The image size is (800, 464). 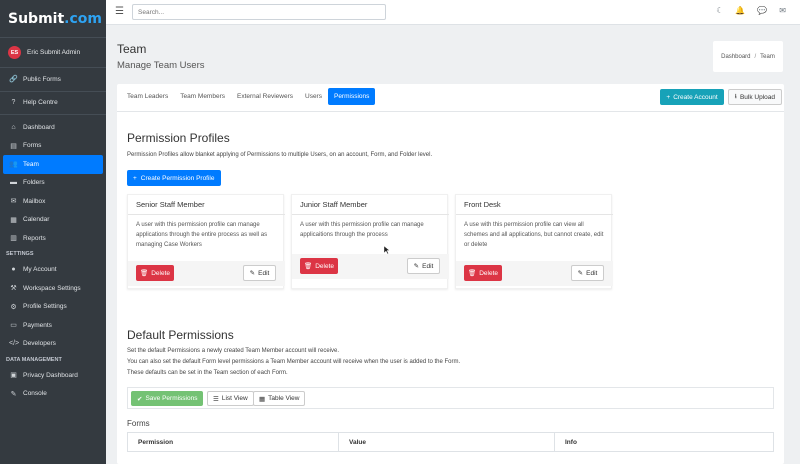 I want to click on hamburger-icon: ☰, so click(x=119, y=11).